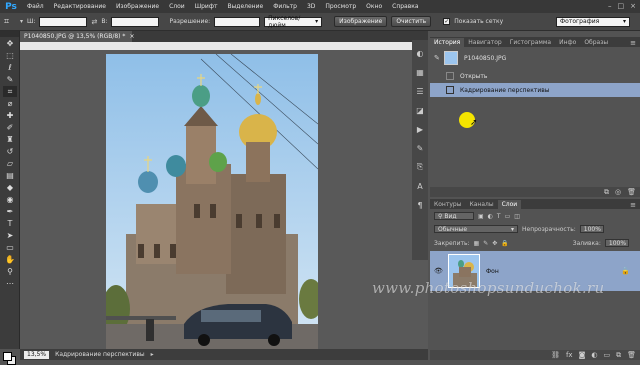 The image size is (640, 365). I want to click on styles-panel-icon: ◪, so click(420, 110).